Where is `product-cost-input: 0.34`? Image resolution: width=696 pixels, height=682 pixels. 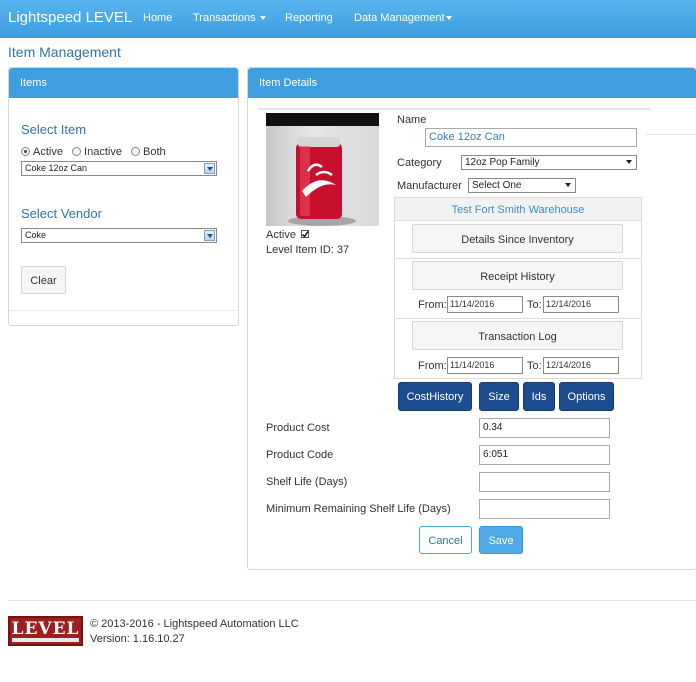
product-cost-input: 0.34 is located at coordinates (544, 428).